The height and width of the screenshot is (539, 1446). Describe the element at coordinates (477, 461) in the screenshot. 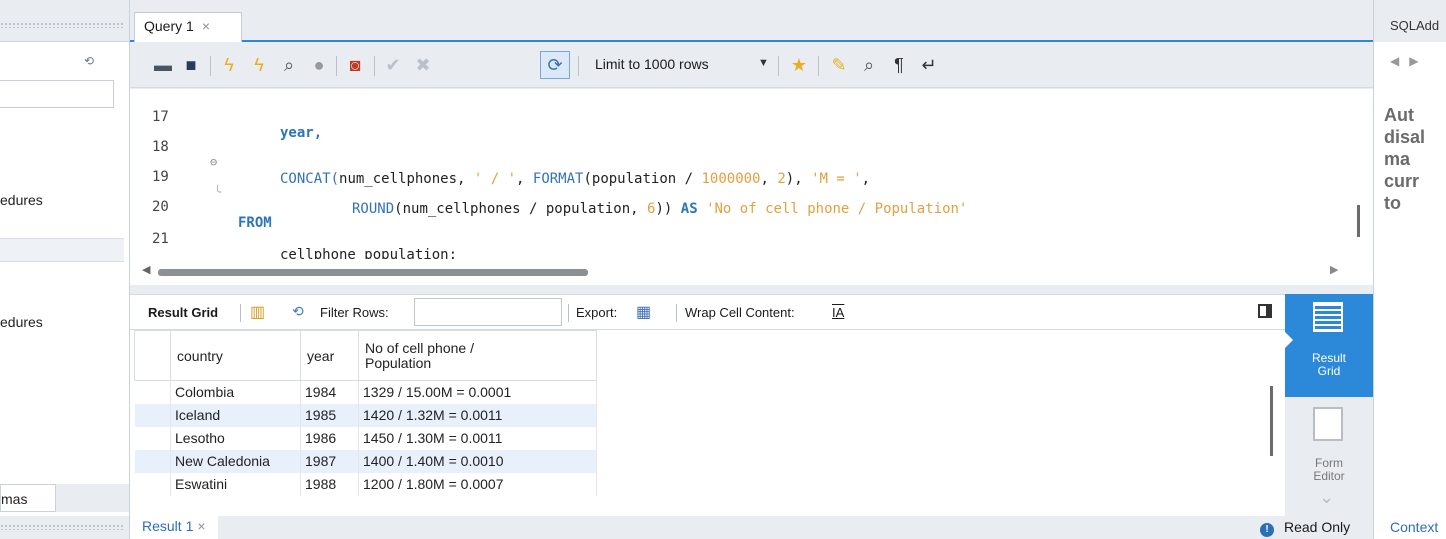

I see `table-cell: 1400 / 1.40M = 0.0010` at that location.